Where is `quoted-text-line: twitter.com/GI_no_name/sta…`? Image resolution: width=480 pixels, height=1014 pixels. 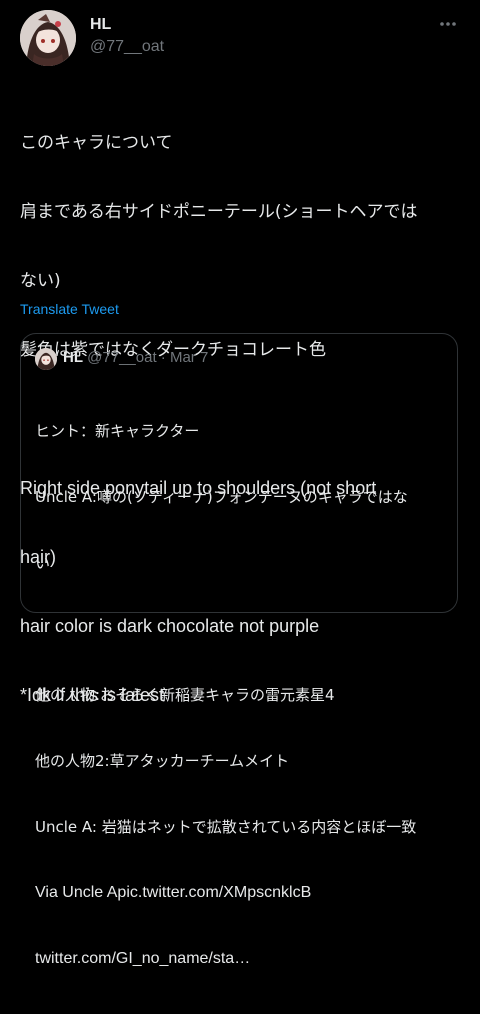 quoted-text-line: twitter.com/GI_no_name/sta… is located at coordinates (143, 958).